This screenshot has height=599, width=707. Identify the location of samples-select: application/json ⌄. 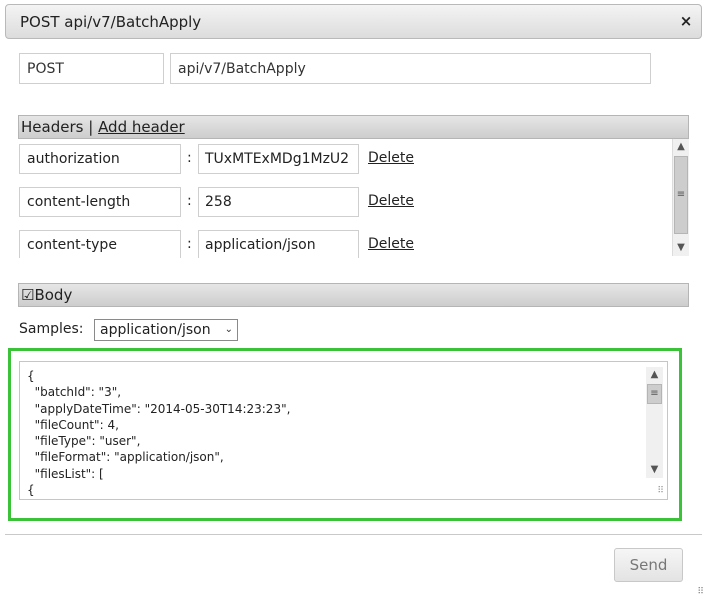
(166, 330).